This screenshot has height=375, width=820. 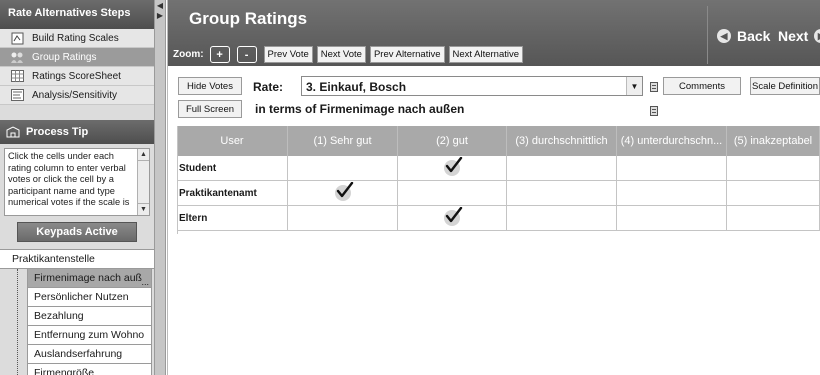 What do you see at coordinates (817, 36) in the screenshot?
I see `next-arrow-icon: ▶` at bounding box center [817, 36].